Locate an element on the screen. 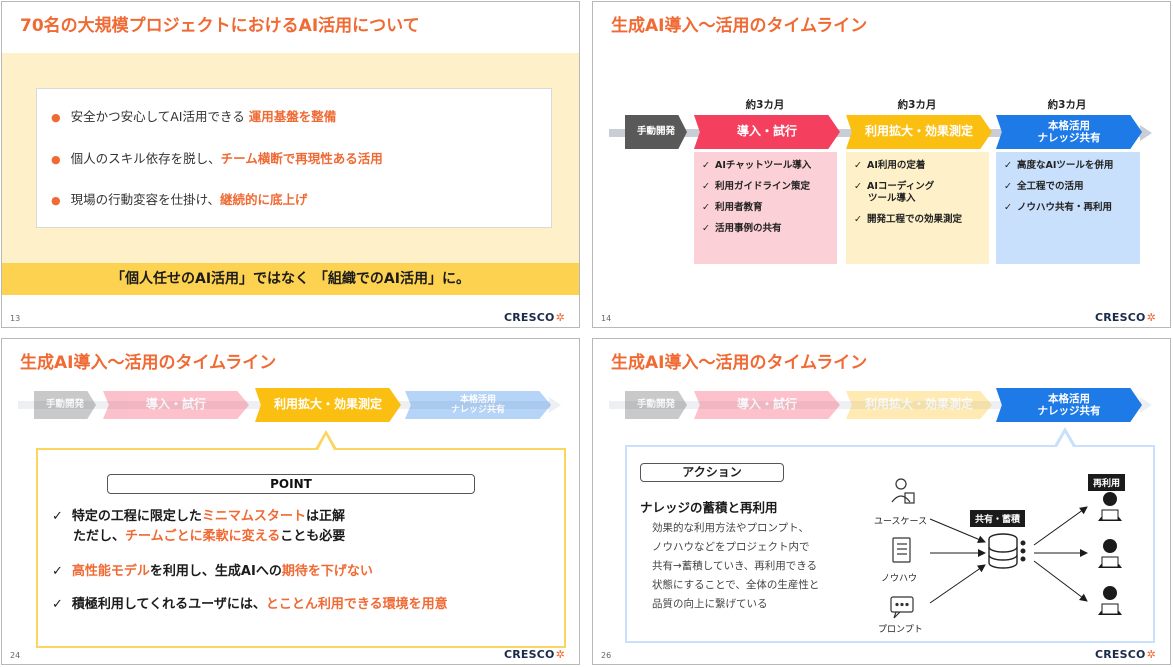 This screenshot has height=667, width=1173. goal-text: 個人のスキル依存を脱し、 is located at coordinates (145, 158).